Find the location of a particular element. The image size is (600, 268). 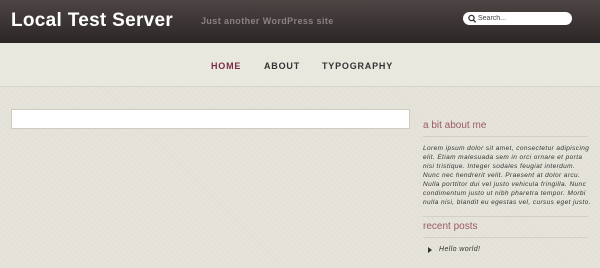

nav-item-typography: TYPOGRAPHY is located at coordinates (357, 66).